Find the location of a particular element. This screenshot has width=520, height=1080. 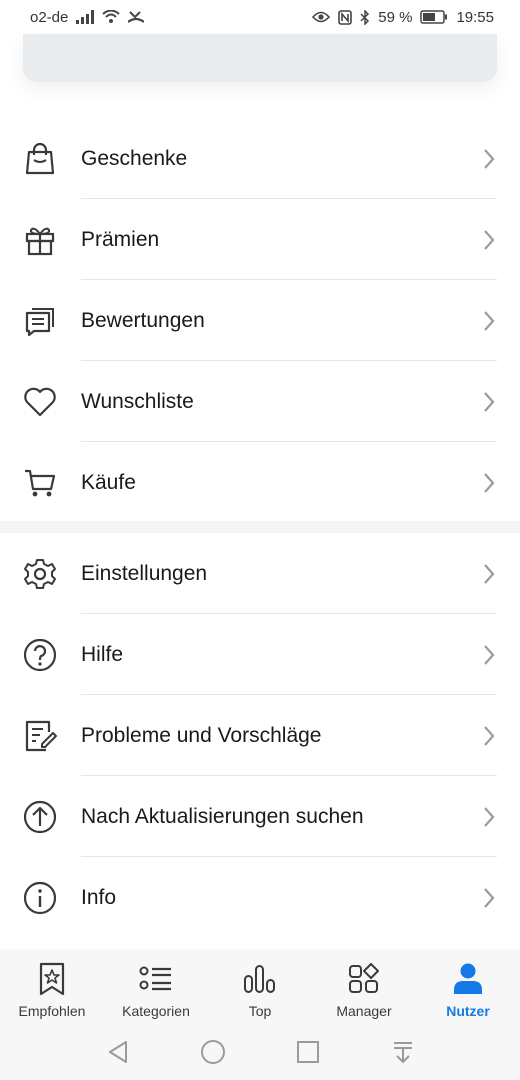

recents-square-icon is located at coordinates (308, 1054).